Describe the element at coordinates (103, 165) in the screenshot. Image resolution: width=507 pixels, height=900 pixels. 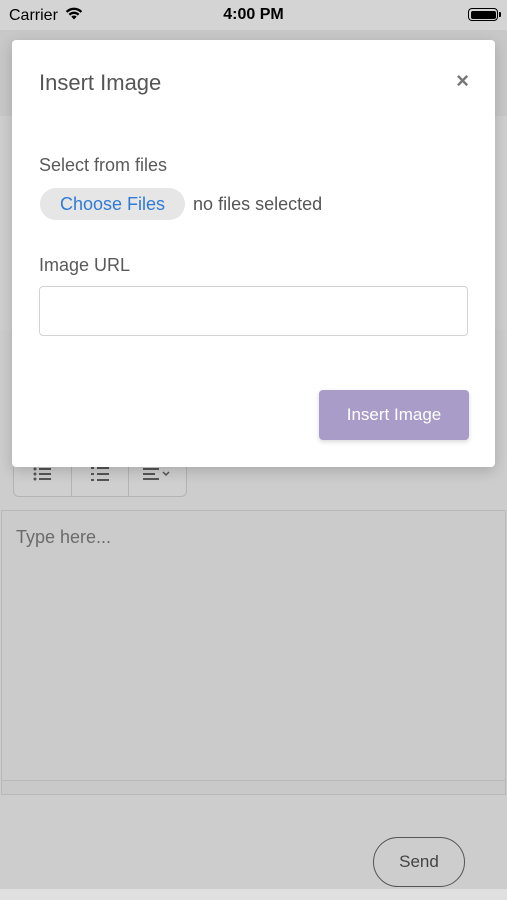
I see `files-label: Select from files` at that location.